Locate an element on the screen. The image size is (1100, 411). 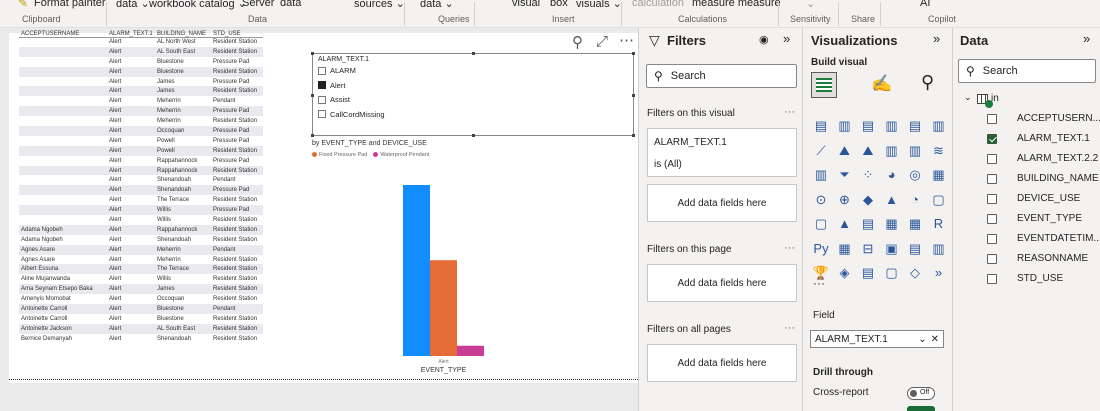
ribbon-button: sources ⌄ is located at coordinates (379, 5).